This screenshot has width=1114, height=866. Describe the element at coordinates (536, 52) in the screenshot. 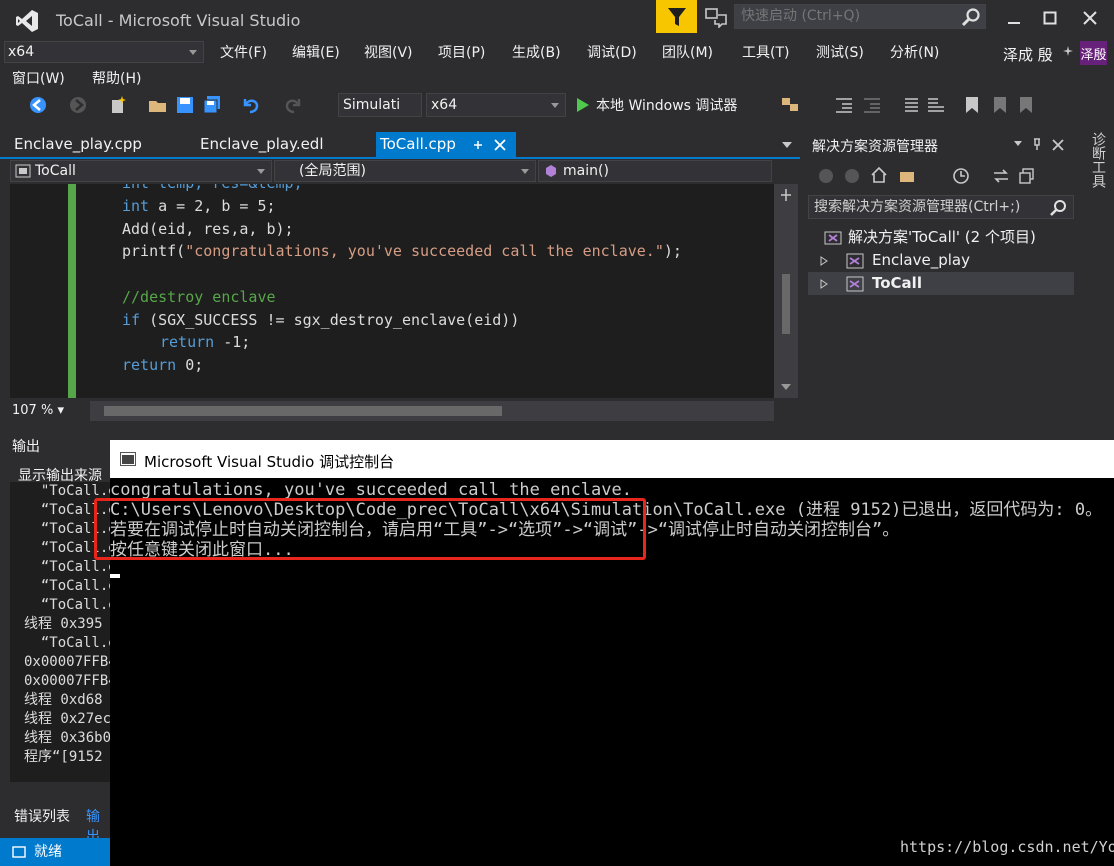

I see `menu-build: 生成(B)` at that location.